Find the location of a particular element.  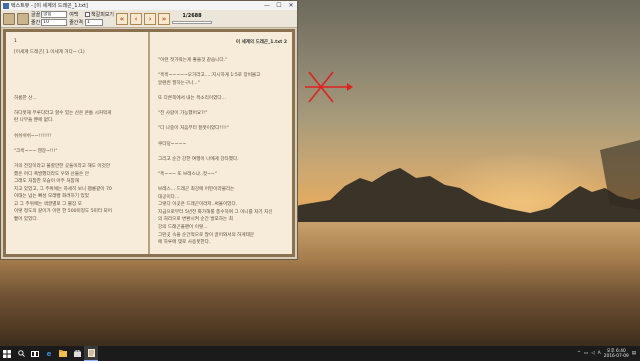

windows-start-icon is located at coordinates (7, 353).